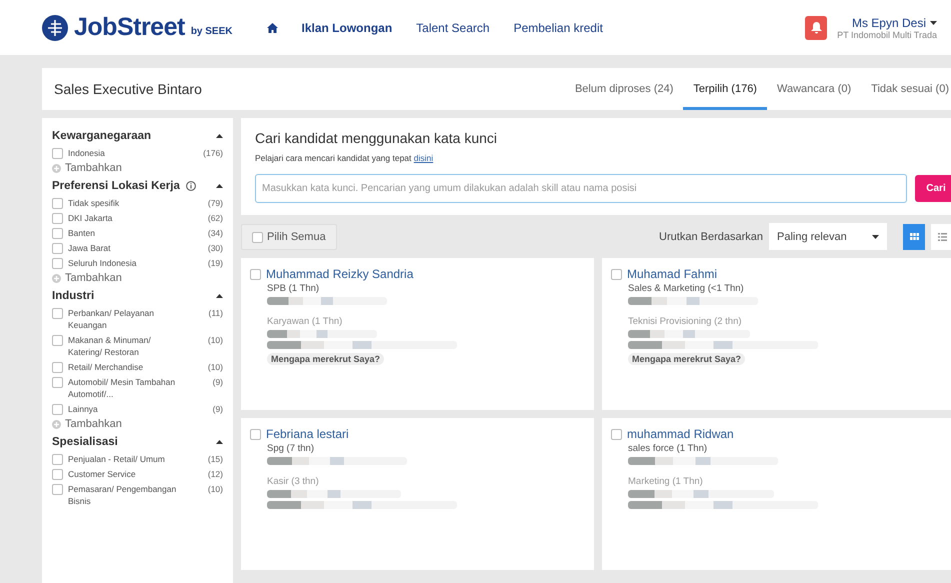 Image resolution: width=951 pixels, height=583 pixels. Describe the element at coordinates (124, 263) in the screenshot. I see `filter-option-label: Seluruh Indonesia` at that location.